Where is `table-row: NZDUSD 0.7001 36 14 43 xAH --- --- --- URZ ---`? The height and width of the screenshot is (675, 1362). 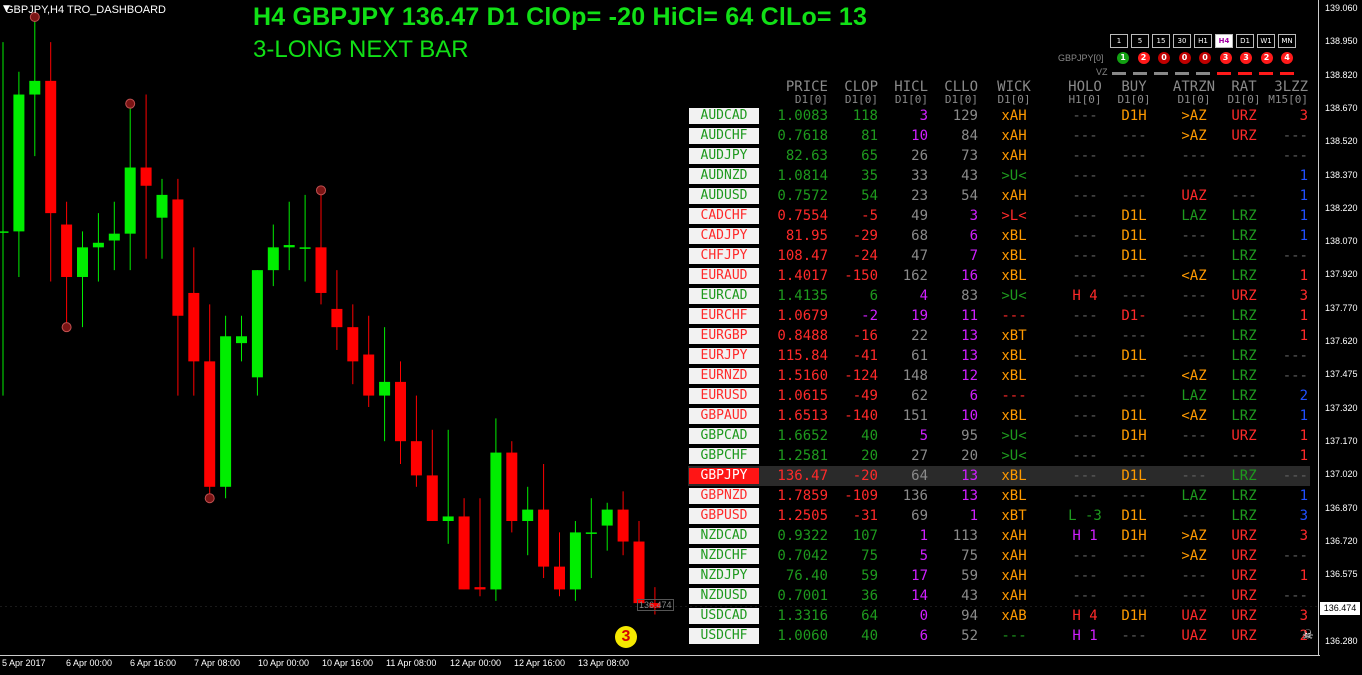
table-row: NZDUSD 0.7001 36 14 43 xAH --- --- --- URZ --- is located at coordinates (999, 596).